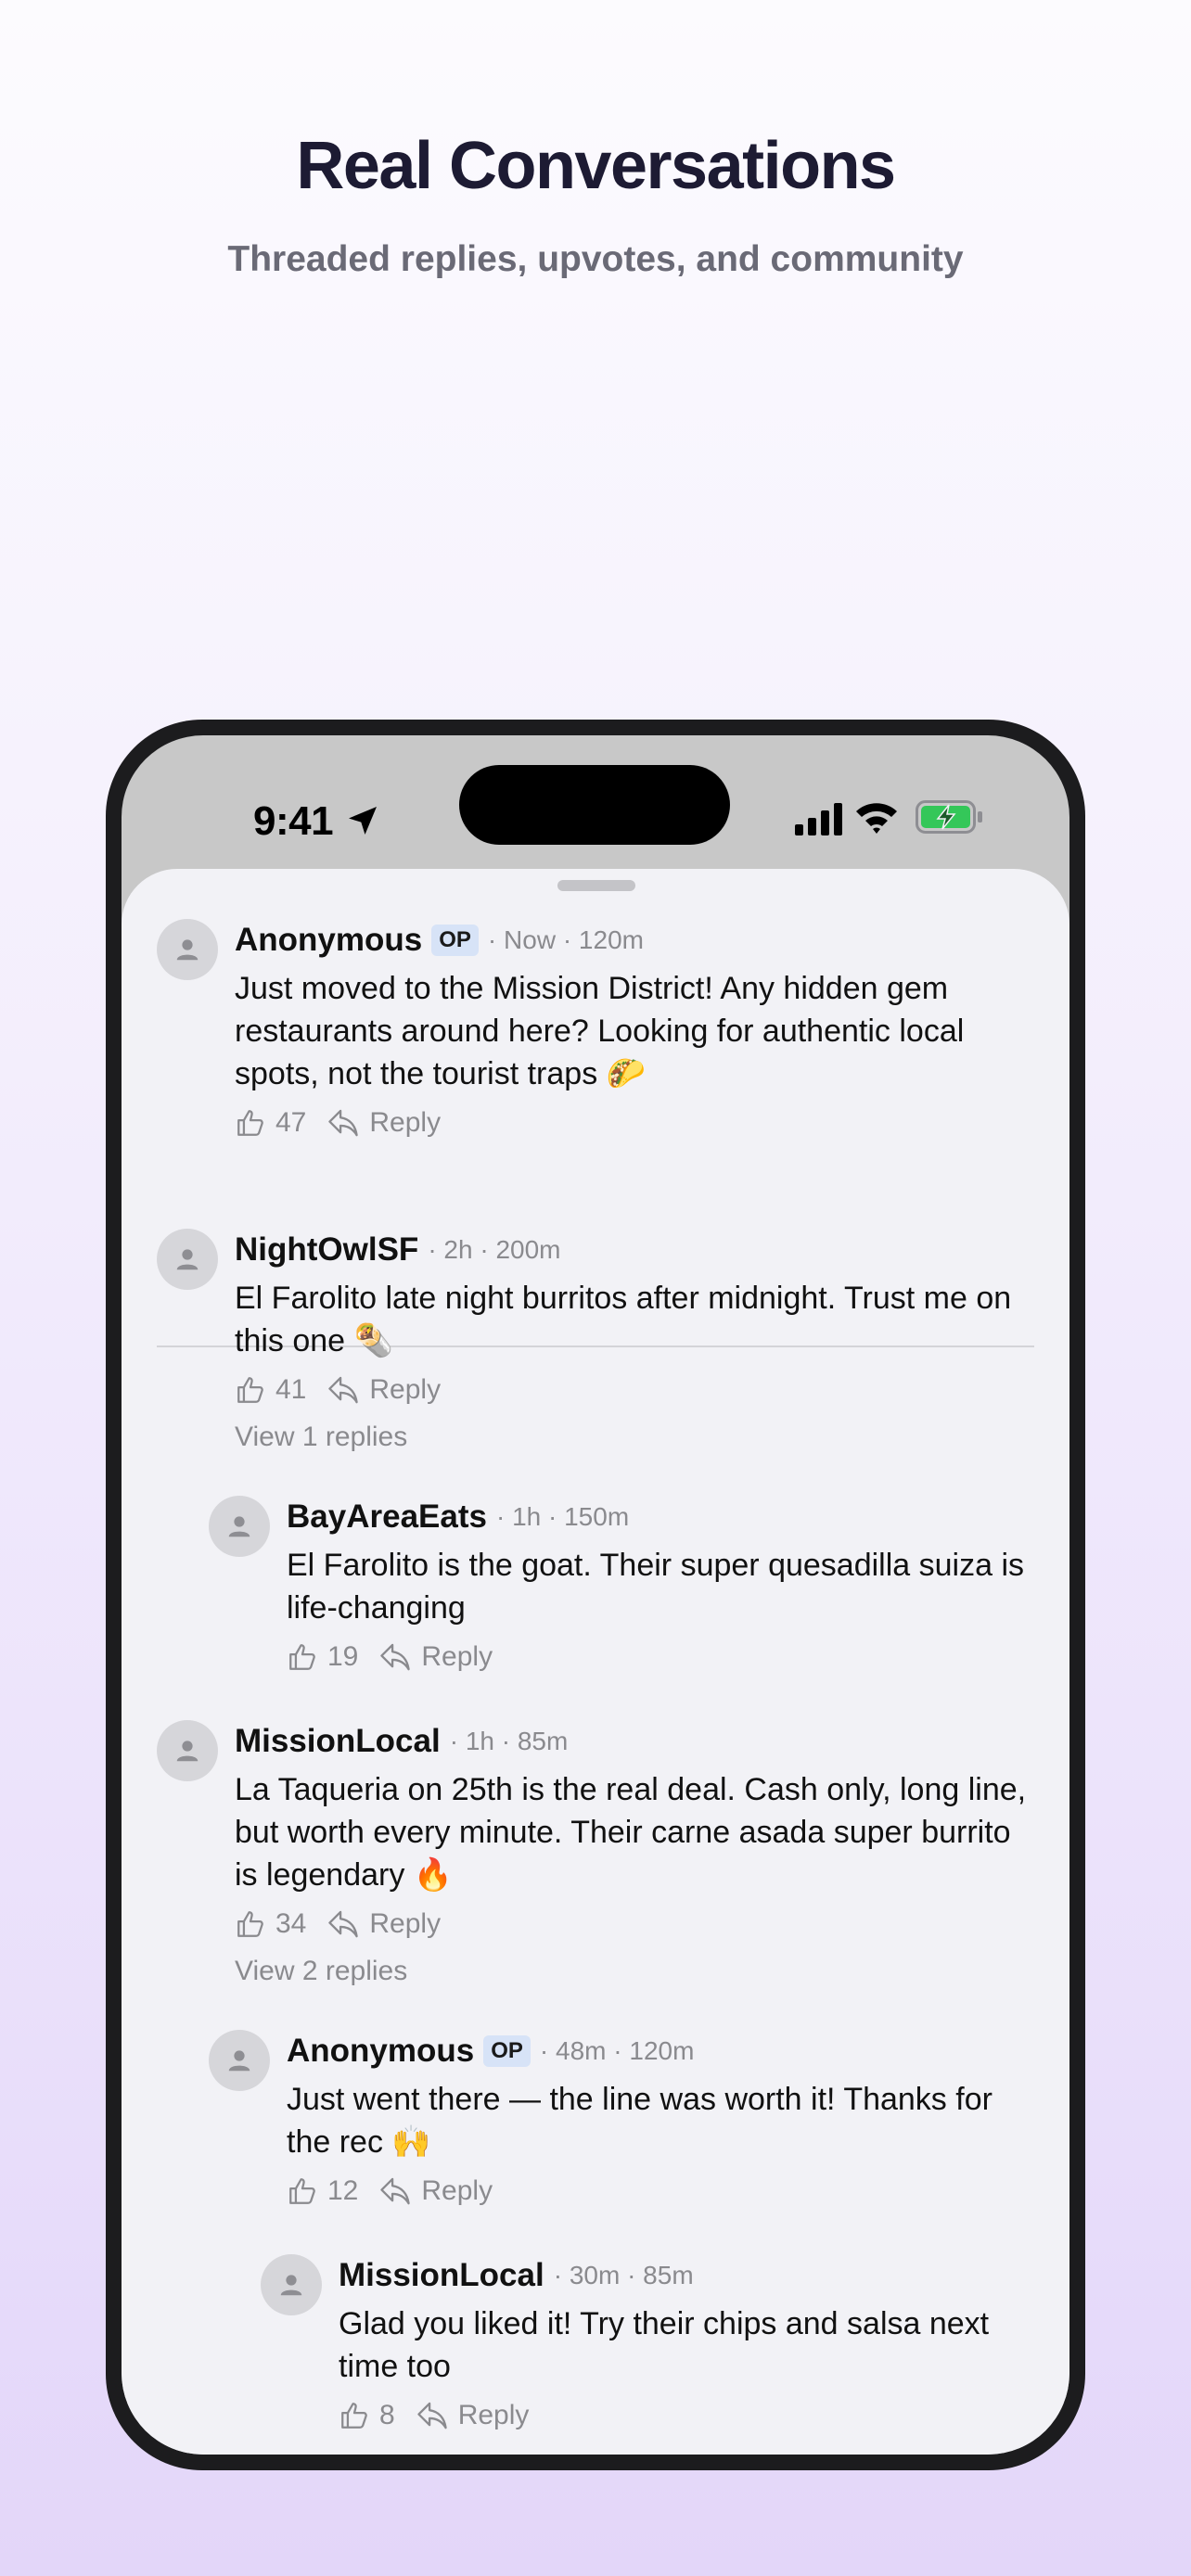 The height and width of the screenshot is (2576, 1191). What do you see at coordinates (363, 821) in the screenshot?
I see `location-arrow-icon` at bounding box center [363, 821].